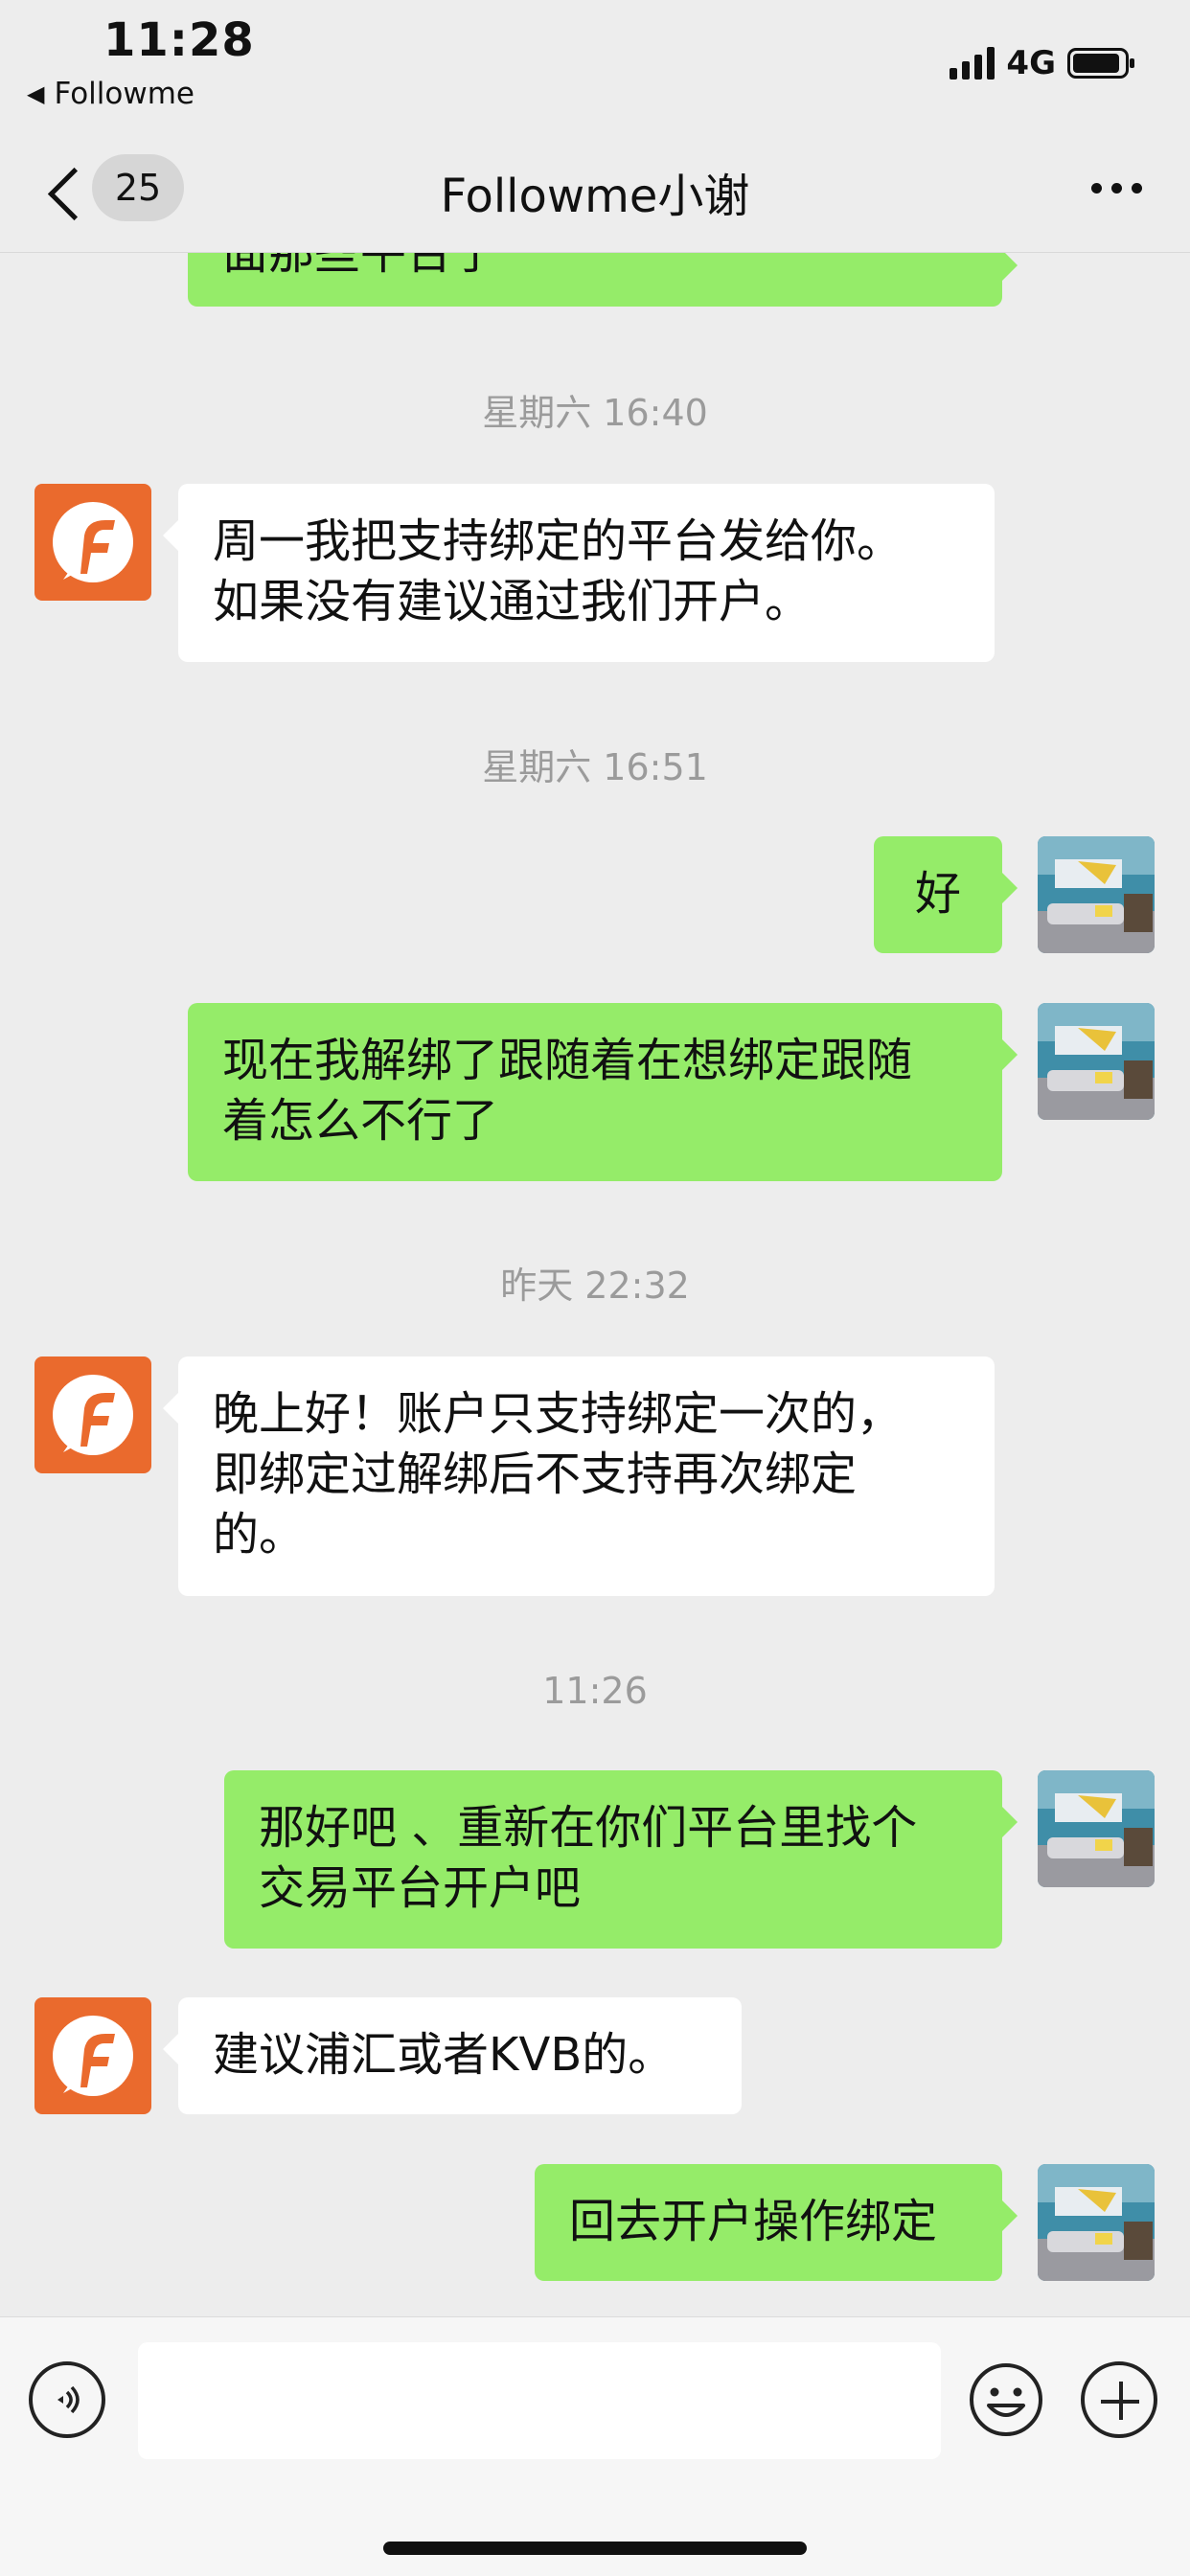  What do you see at coordinates (67, 2399) in the screenshot?
I see `voice-icon` at bounding box center [67, 2399].